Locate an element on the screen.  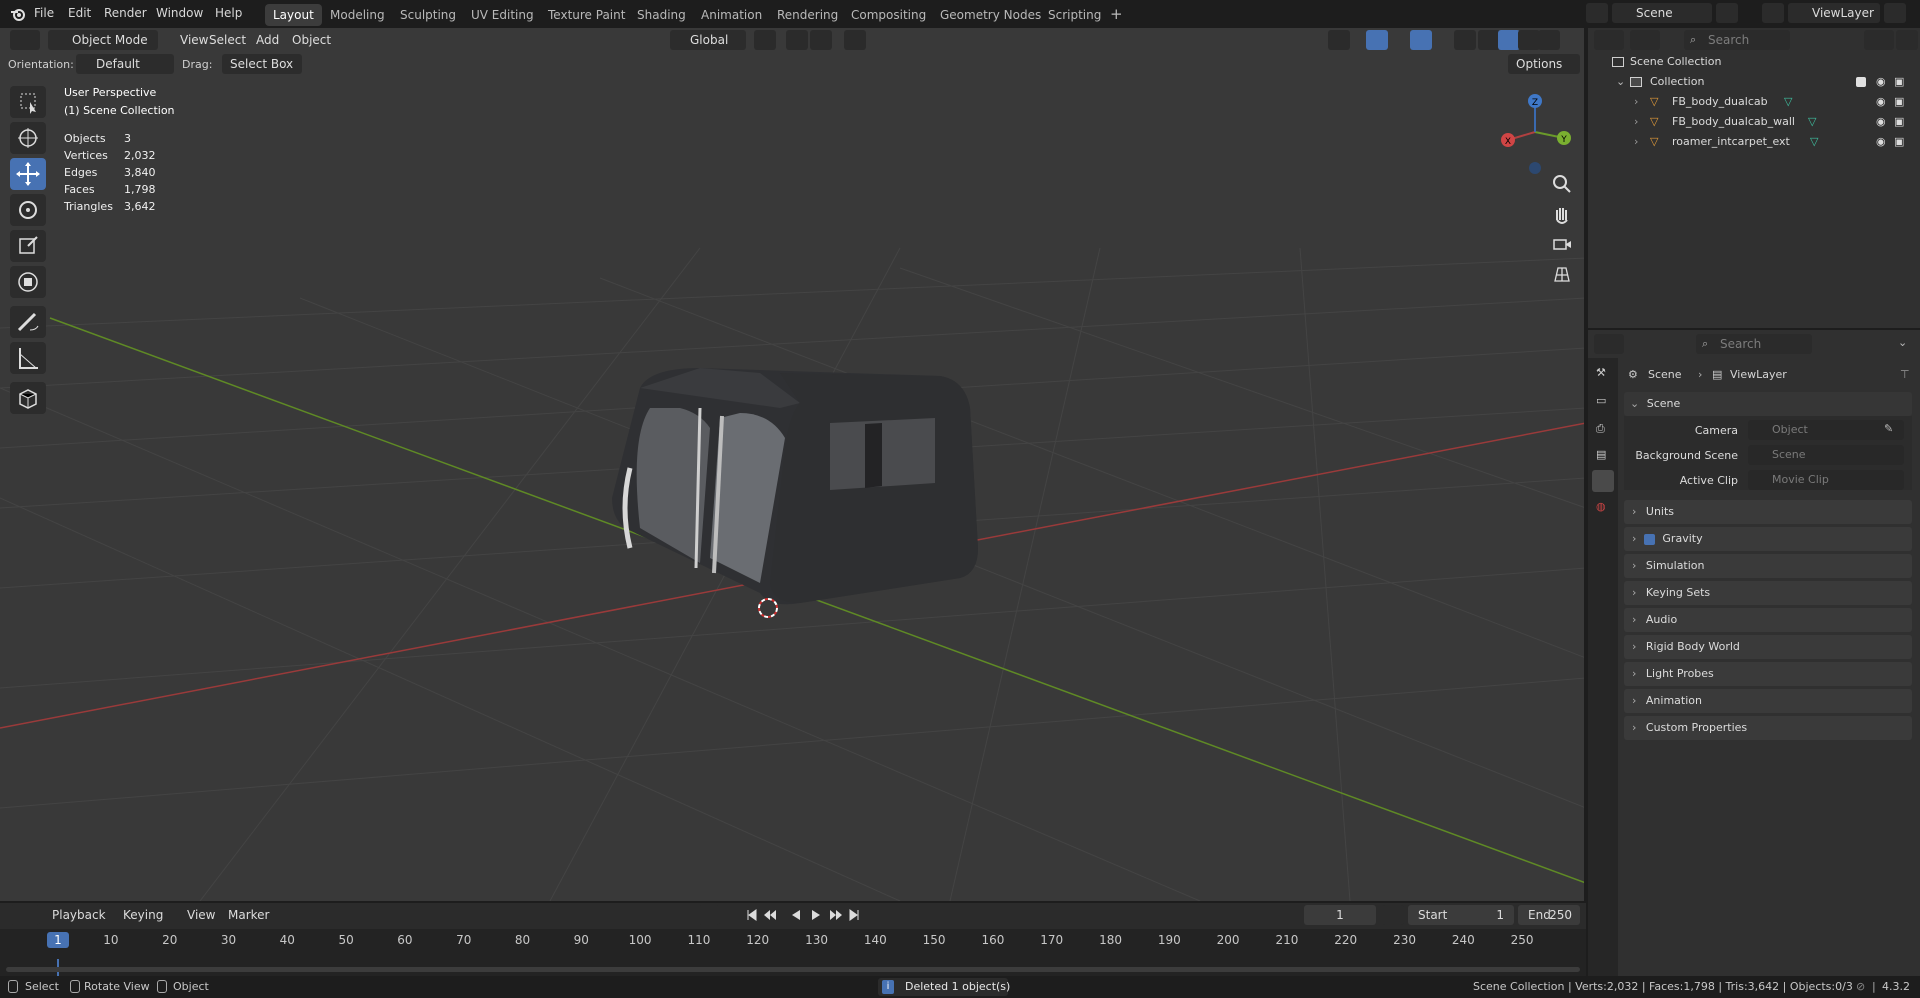
outliner-object-row: › ▽ roamer_intcarpet_ext ▽ ◉ ▣ is located at coordinates (1754, 142).